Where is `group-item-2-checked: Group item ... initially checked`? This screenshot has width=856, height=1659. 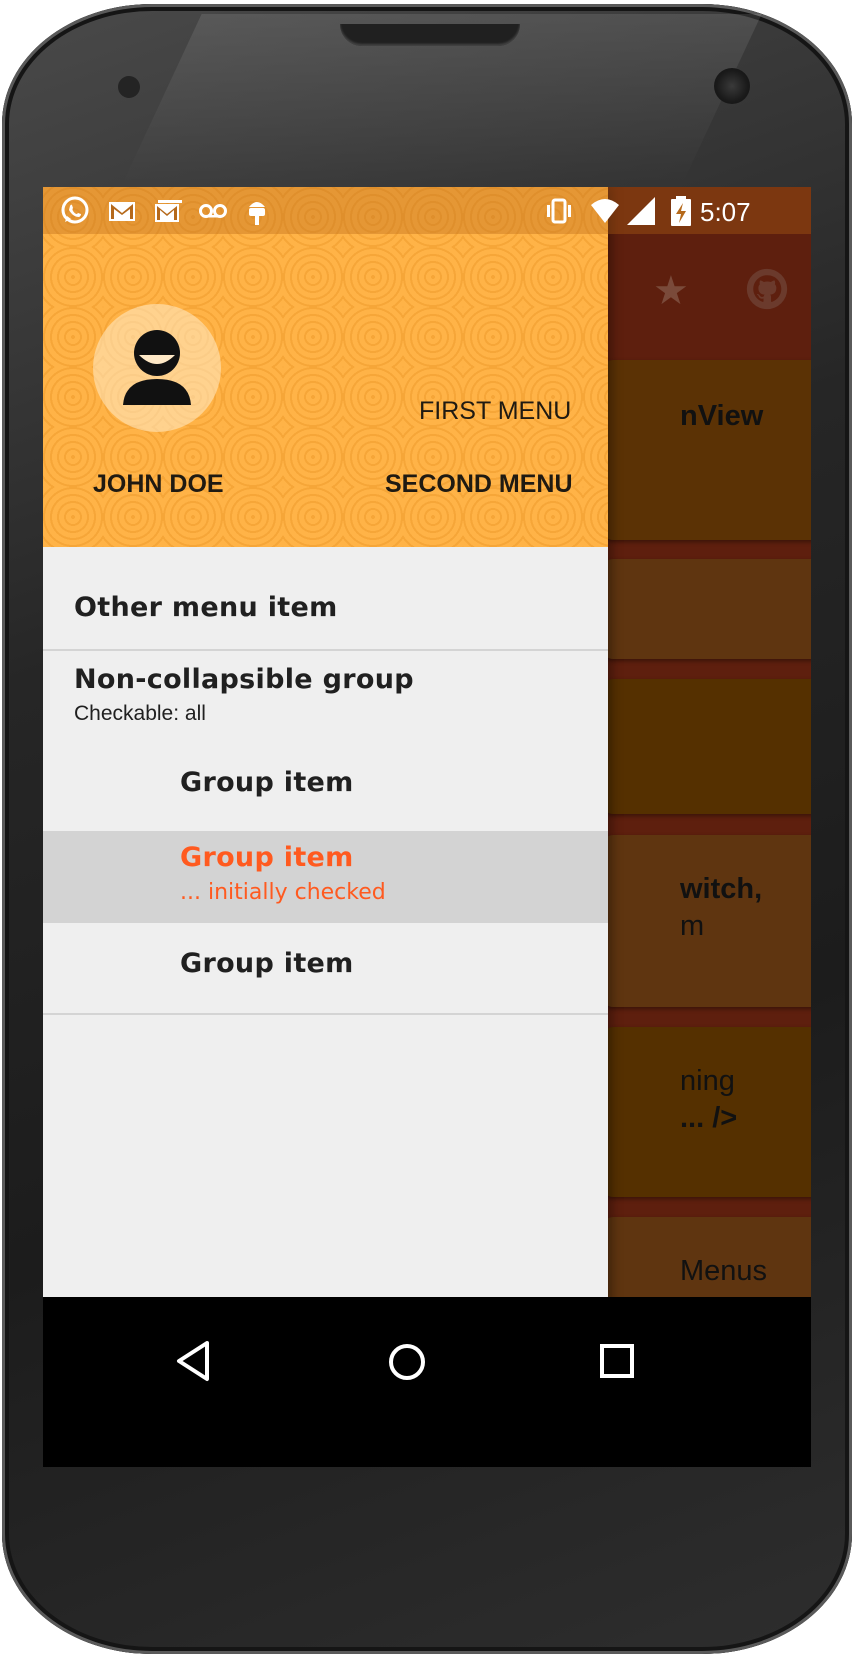
group-item-2-checked: Group item ... initially checked is located at coordinates (325, 877).